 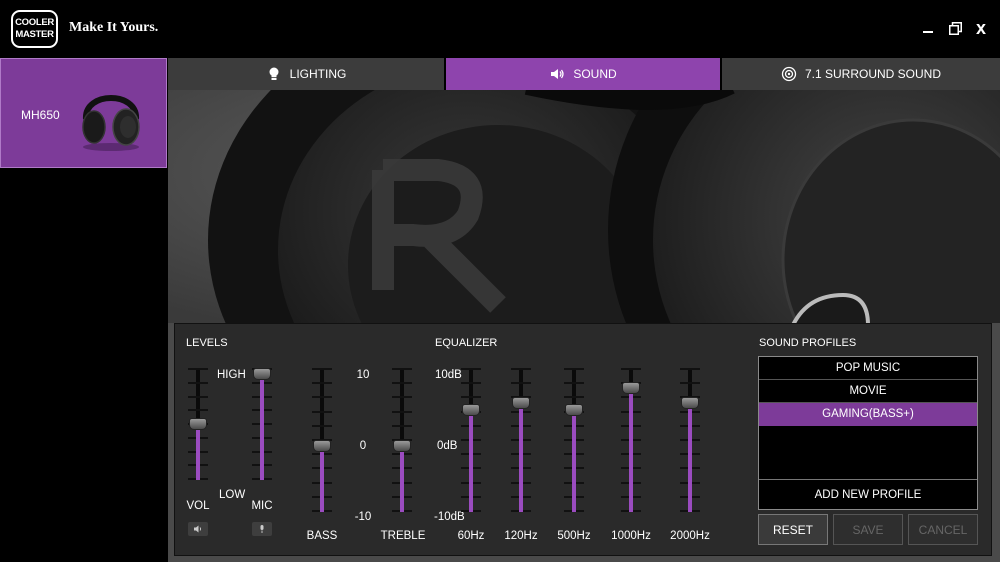 What do you see at coordinates (793, 529) in the screenshot?
I see `reset-button: RESET` at bounding box center [793, 529].